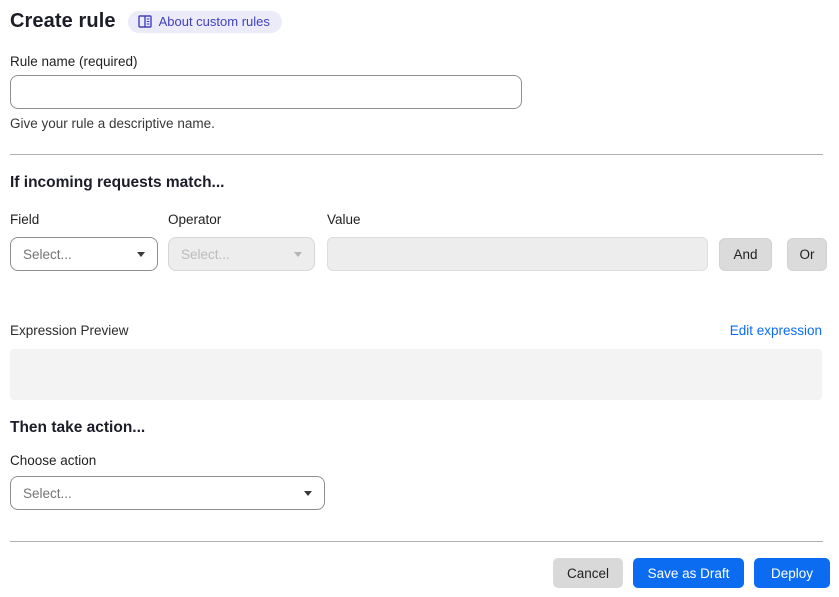 Image resolution: width=839 pixels, height=597 pixels. Describe the element at coordinates (112, 123) in the screenshot. I see `rule-name-help-text: Give your rule a descriptive name.` at that location.